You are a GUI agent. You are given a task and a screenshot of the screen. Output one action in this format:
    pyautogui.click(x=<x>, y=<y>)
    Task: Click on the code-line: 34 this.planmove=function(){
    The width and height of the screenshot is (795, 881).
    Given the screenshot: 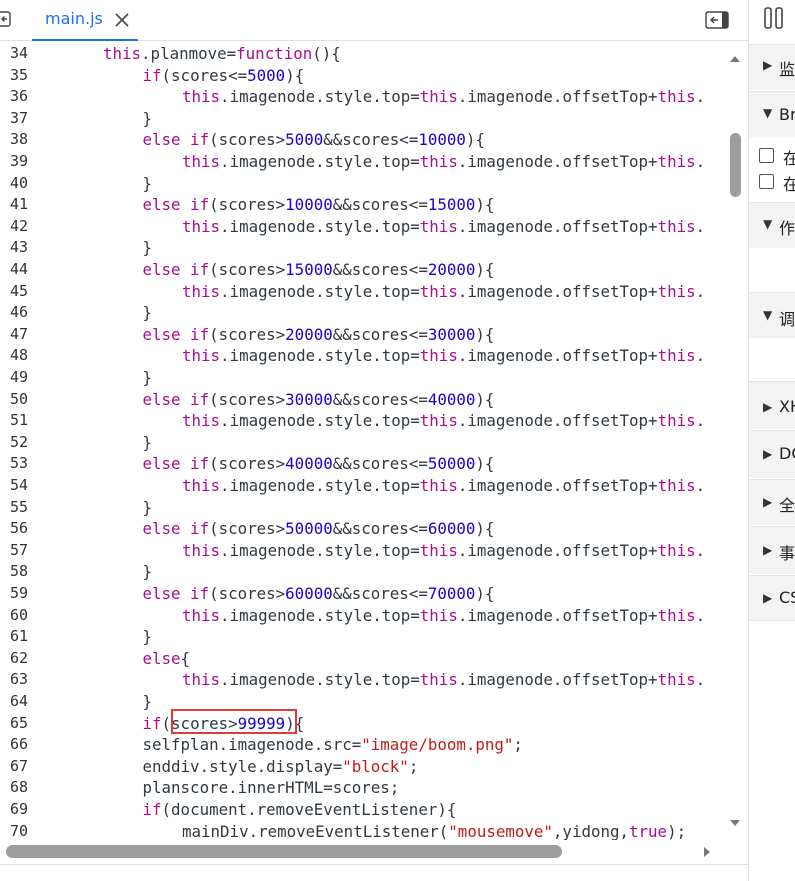 What is the action you would take?
    pyautogui.click(x=363, y=54)
    